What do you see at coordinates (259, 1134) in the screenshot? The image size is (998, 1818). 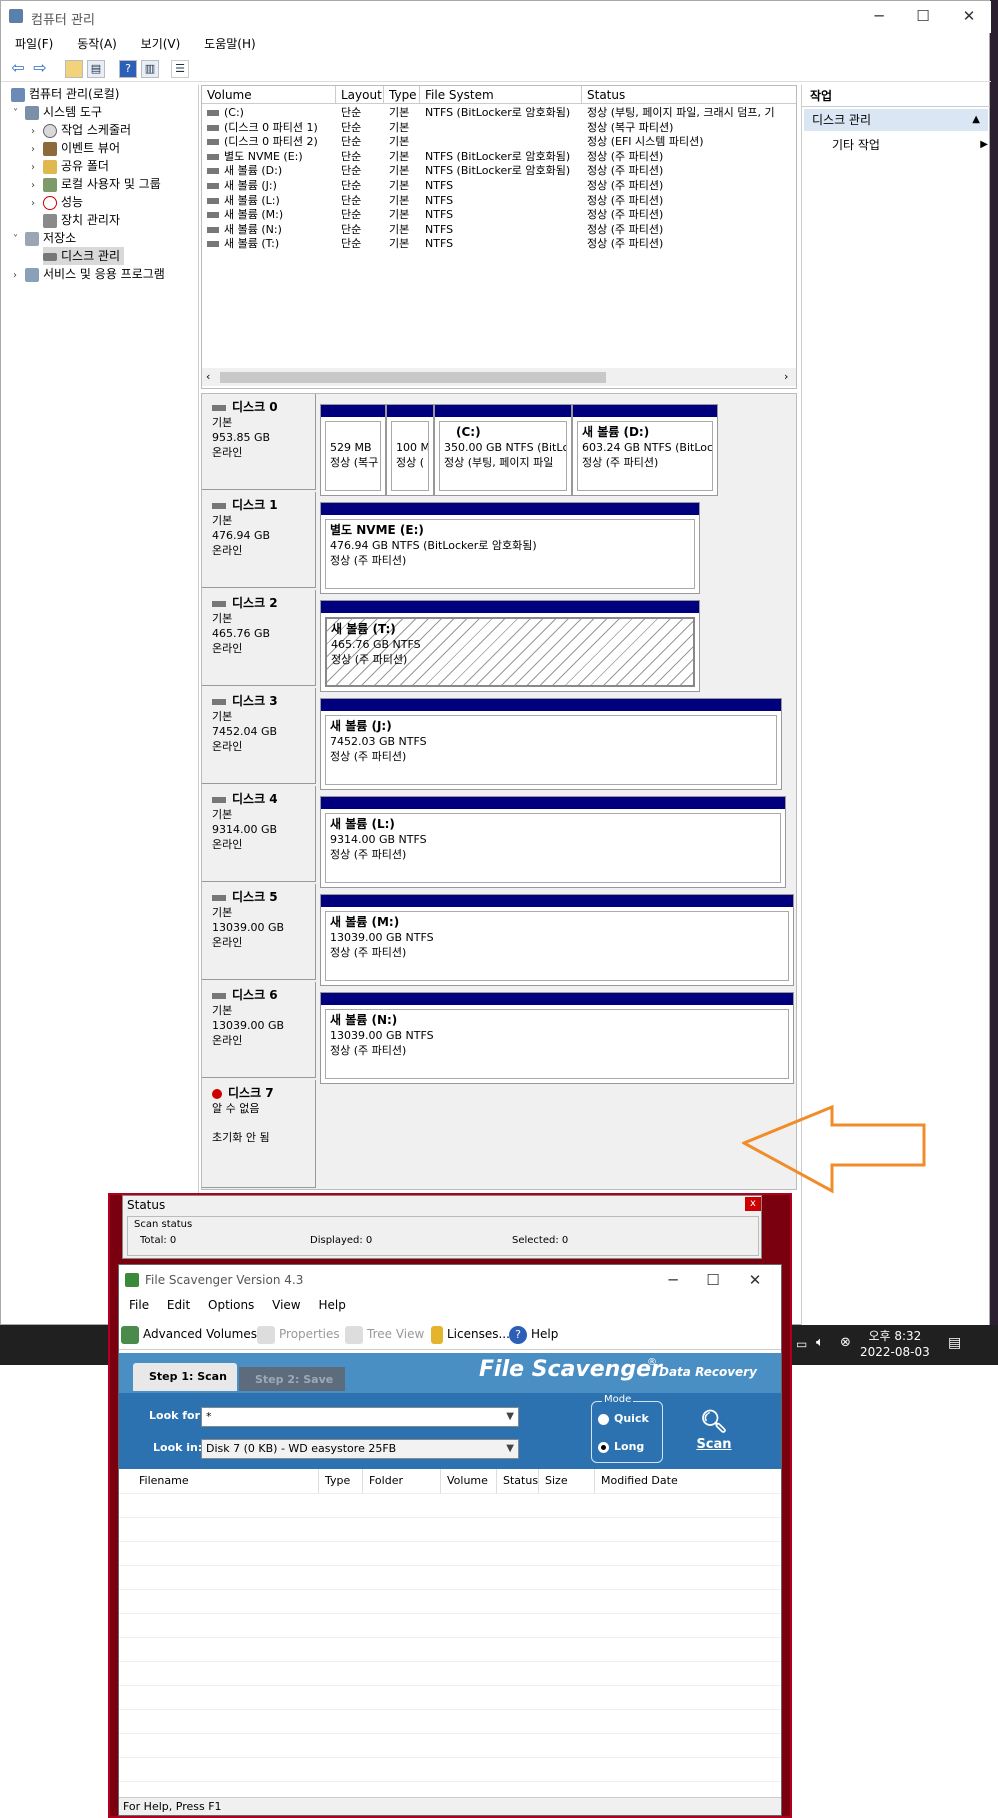 I see `disk-label-7: 디스크 7 알 수 없음 초기화 안 됨` at bounding box center [259, 1134].